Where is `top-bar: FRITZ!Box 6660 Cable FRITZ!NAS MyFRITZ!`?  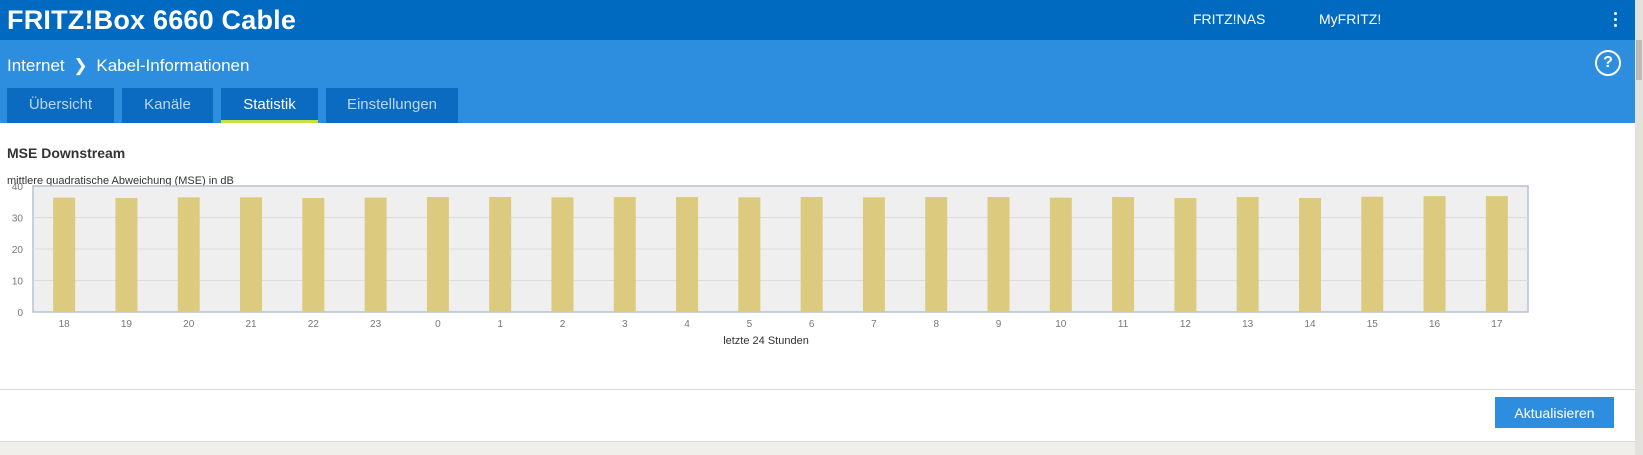 top-bar: FRITZ!Box 6660 Cable FRITZ!NAS MyFRITZ! is located at coordinates (817, 20).